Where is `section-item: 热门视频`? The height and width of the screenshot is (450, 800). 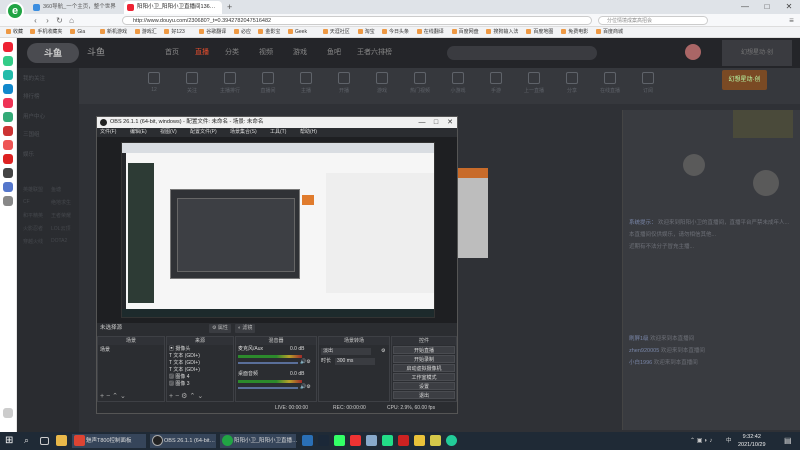 section-item: 热门视频 is located at coordinates (420, 83).